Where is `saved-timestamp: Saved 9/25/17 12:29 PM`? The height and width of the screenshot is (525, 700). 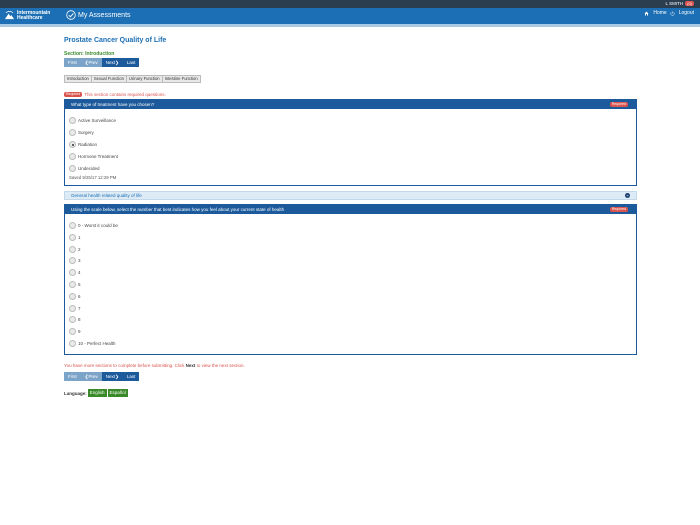
saved-timestamp: Saved 9/25/17 12:29 PM is located at coordinates (93, 177).